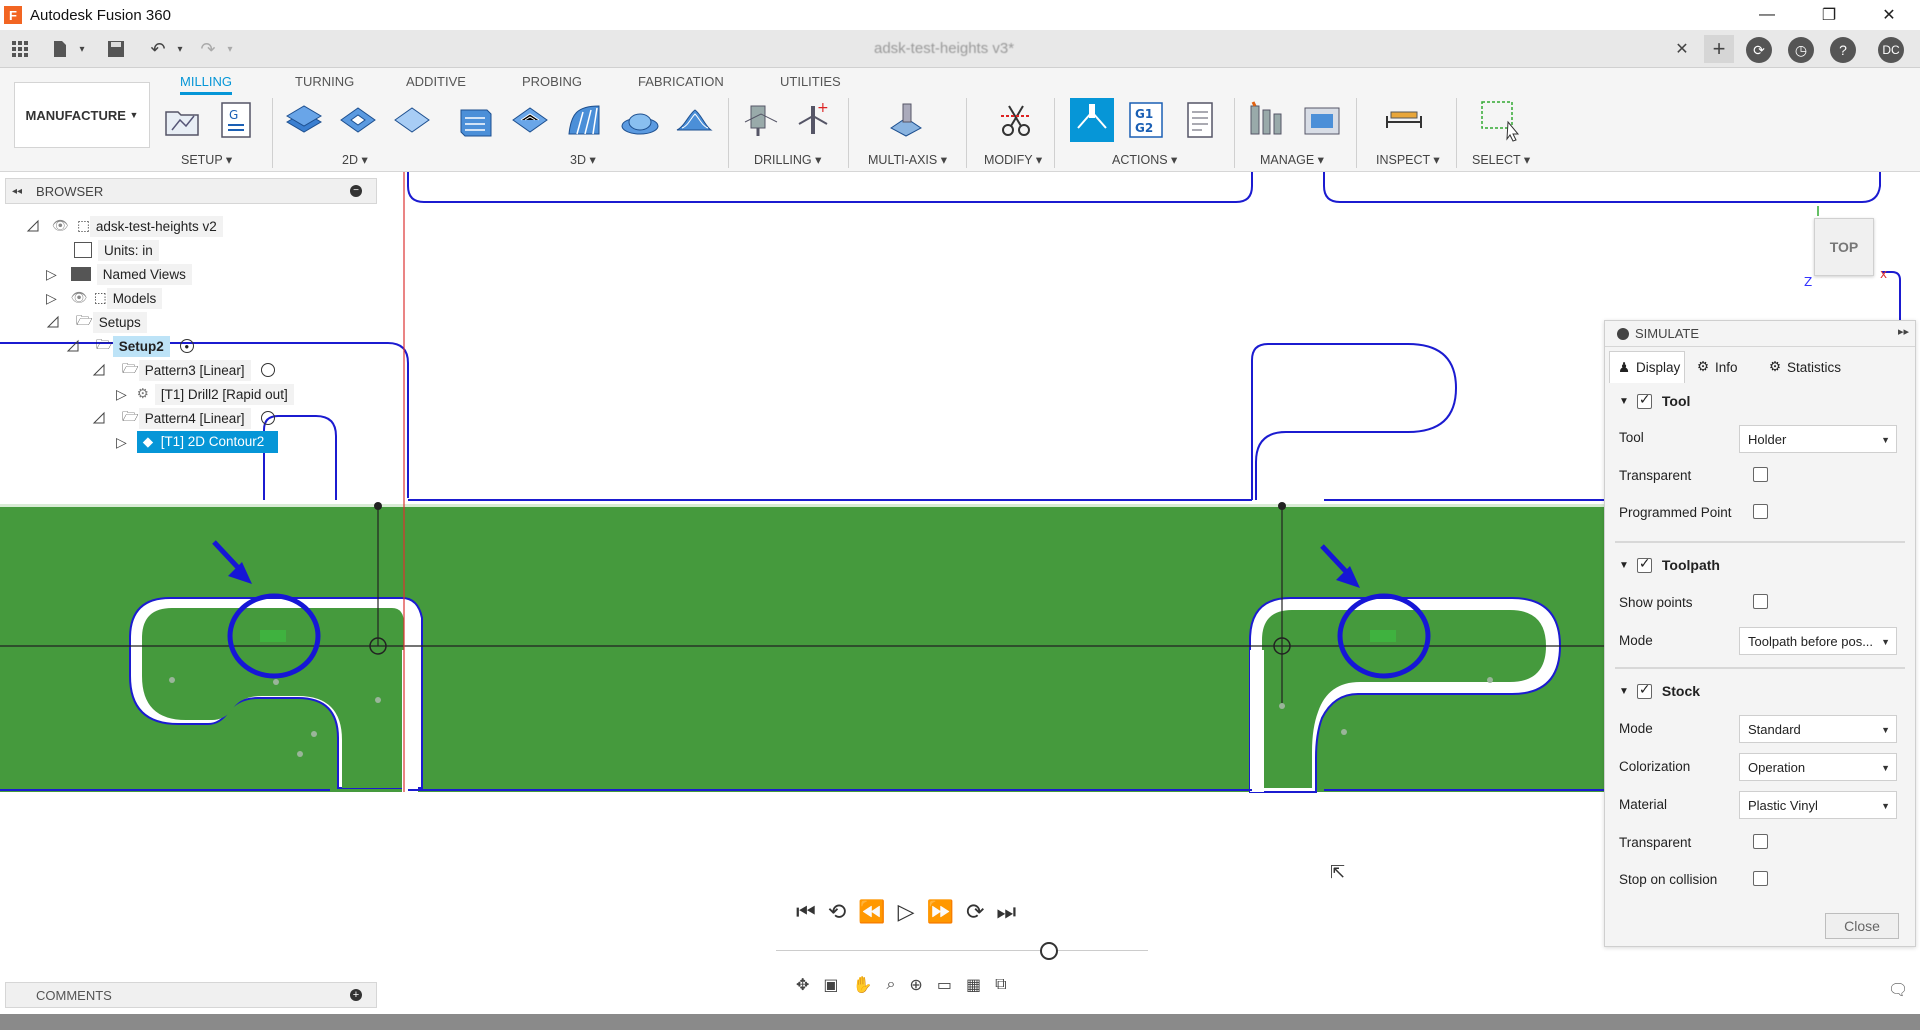  What do you see at coordinates (186, 346) in the screenshot?
I see `active-setup-icon: ●` at bounding box center [186, 346].